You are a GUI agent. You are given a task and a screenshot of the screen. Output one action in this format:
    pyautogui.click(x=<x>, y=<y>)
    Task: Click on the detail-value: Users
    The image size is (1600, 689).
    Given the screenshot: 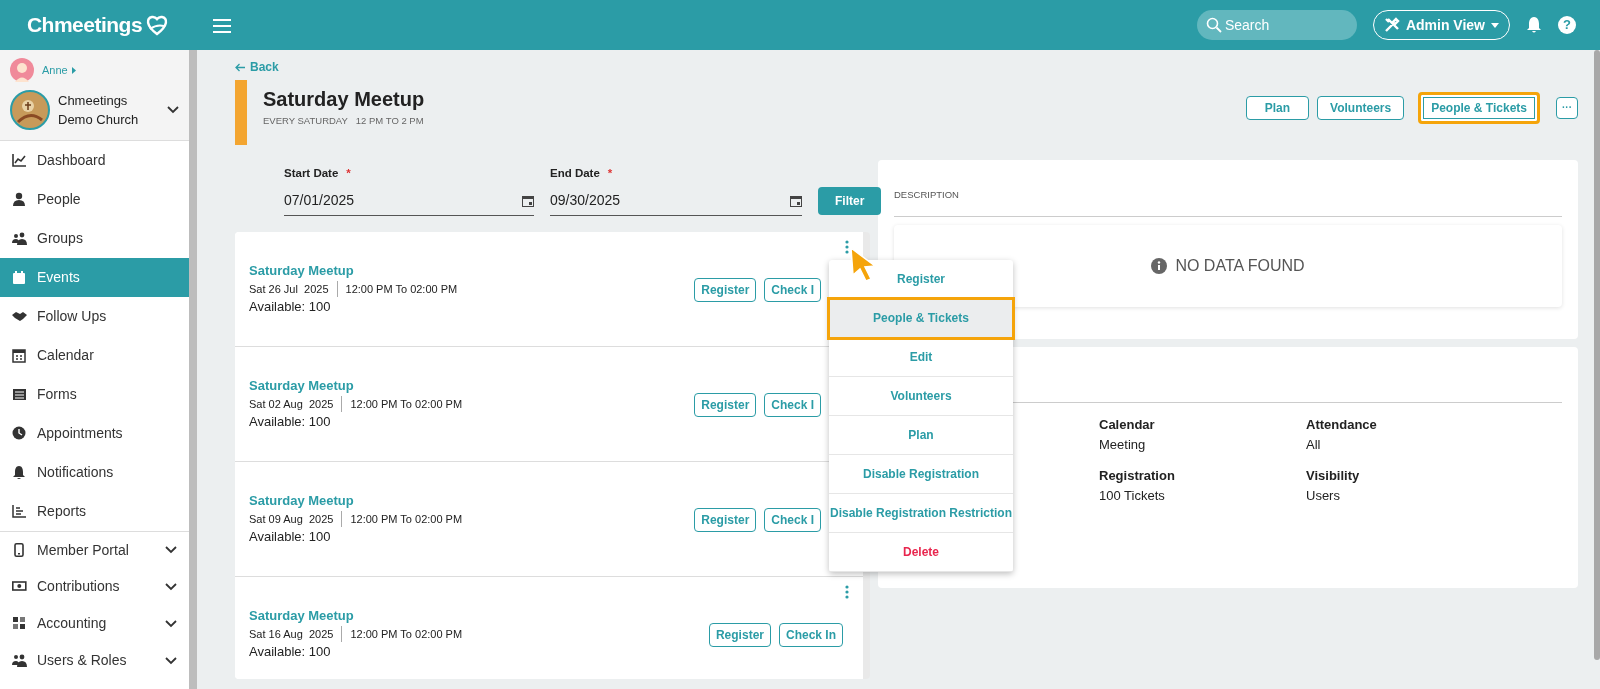 What is the action you would take?
    pyautogui.click(x=1323, y=495)
    